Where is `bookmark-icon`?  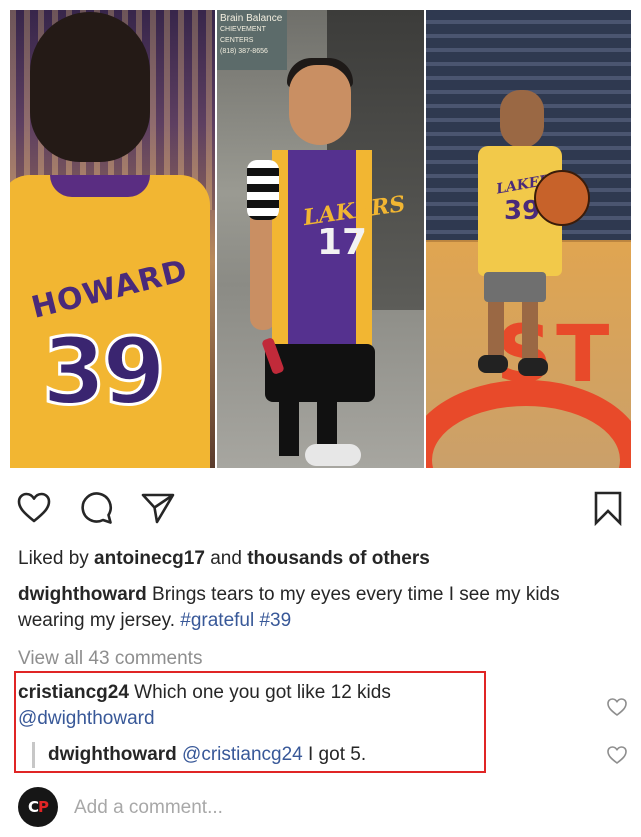
bookmark-icon is located at coordinates (608, 508).